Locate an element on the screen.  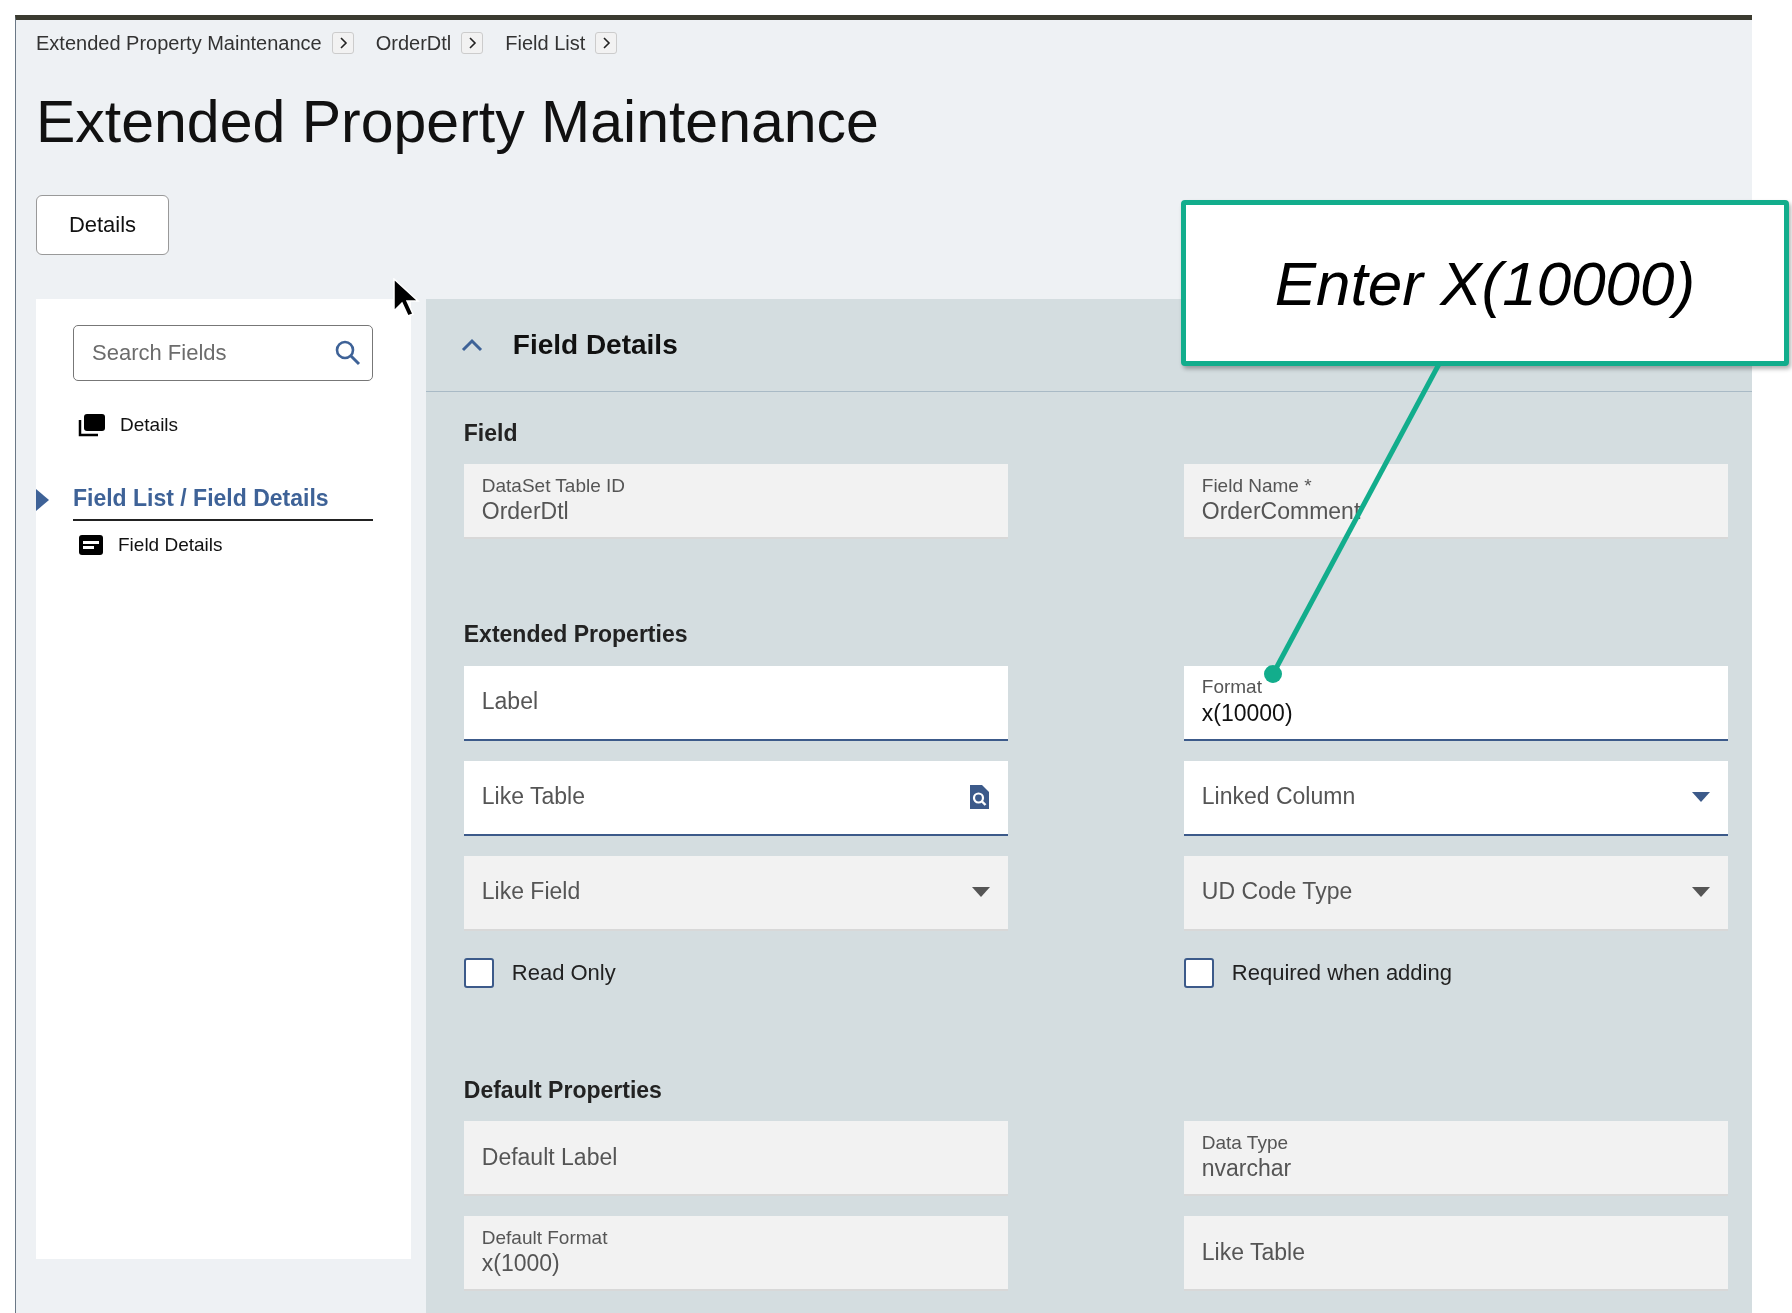
page-title: Extended Property Maintenance is located at coordinates (458, 122).